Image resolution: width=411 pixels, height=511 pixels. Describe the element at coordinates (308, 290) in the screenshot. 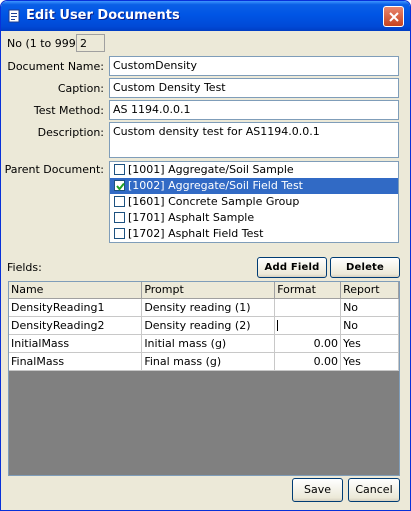

I see `column-header-format: Format` at that location.